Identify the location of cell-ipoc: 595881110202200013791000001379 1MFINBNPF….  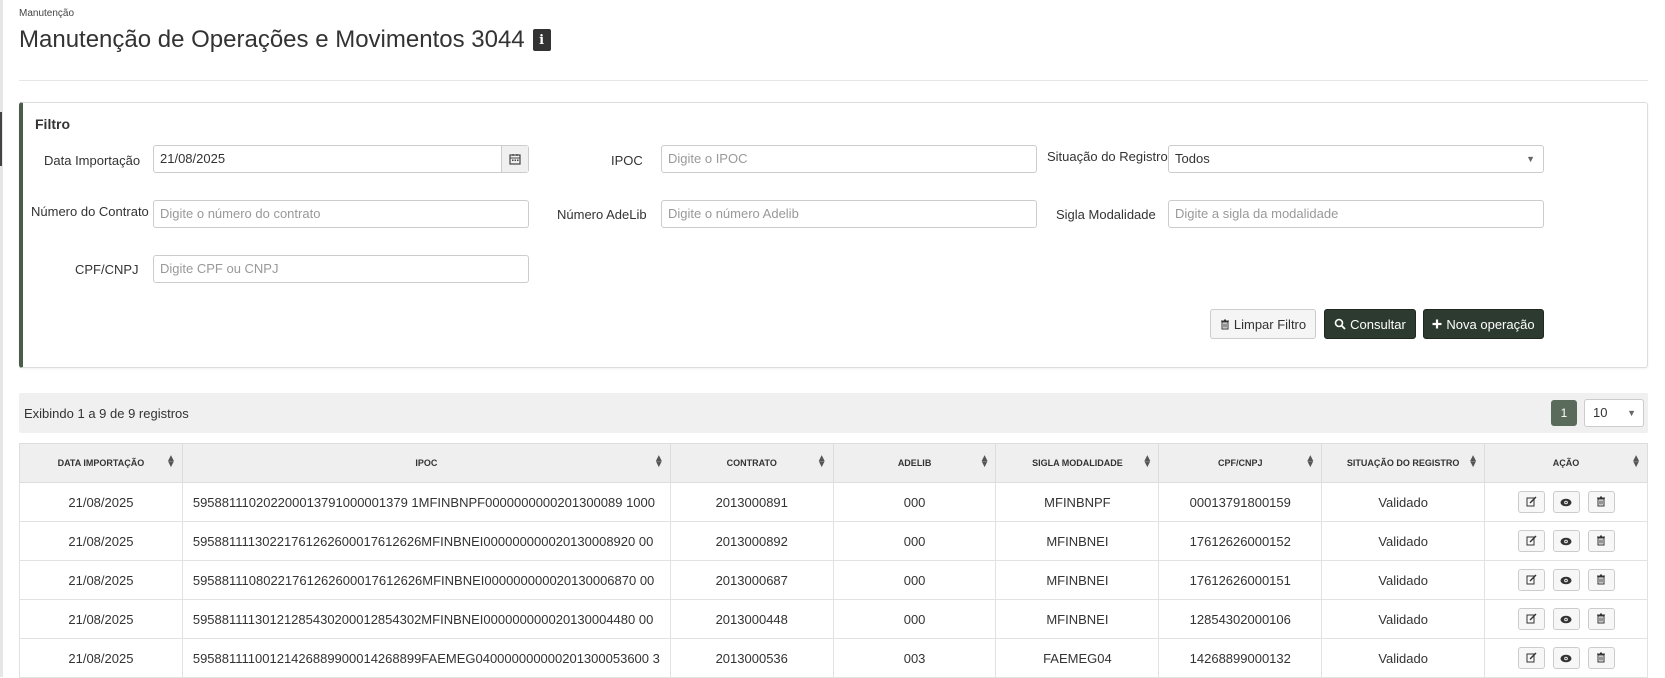
(426, 502).